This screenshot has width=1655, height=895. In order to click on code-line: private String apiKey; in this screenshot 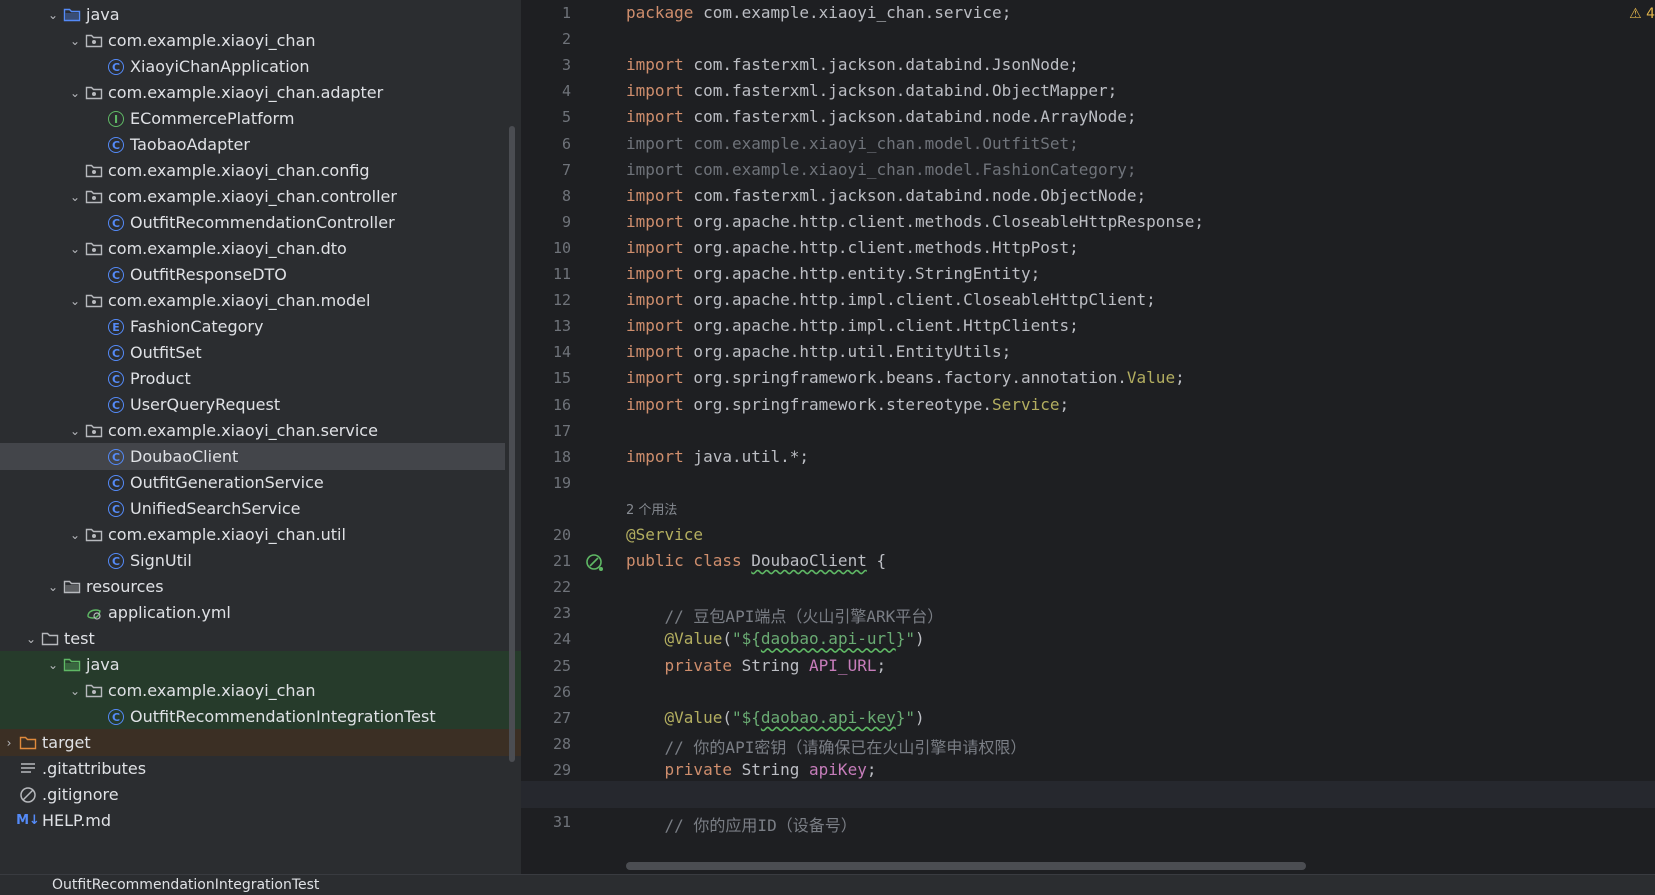, I will do `click(751, 769)`.